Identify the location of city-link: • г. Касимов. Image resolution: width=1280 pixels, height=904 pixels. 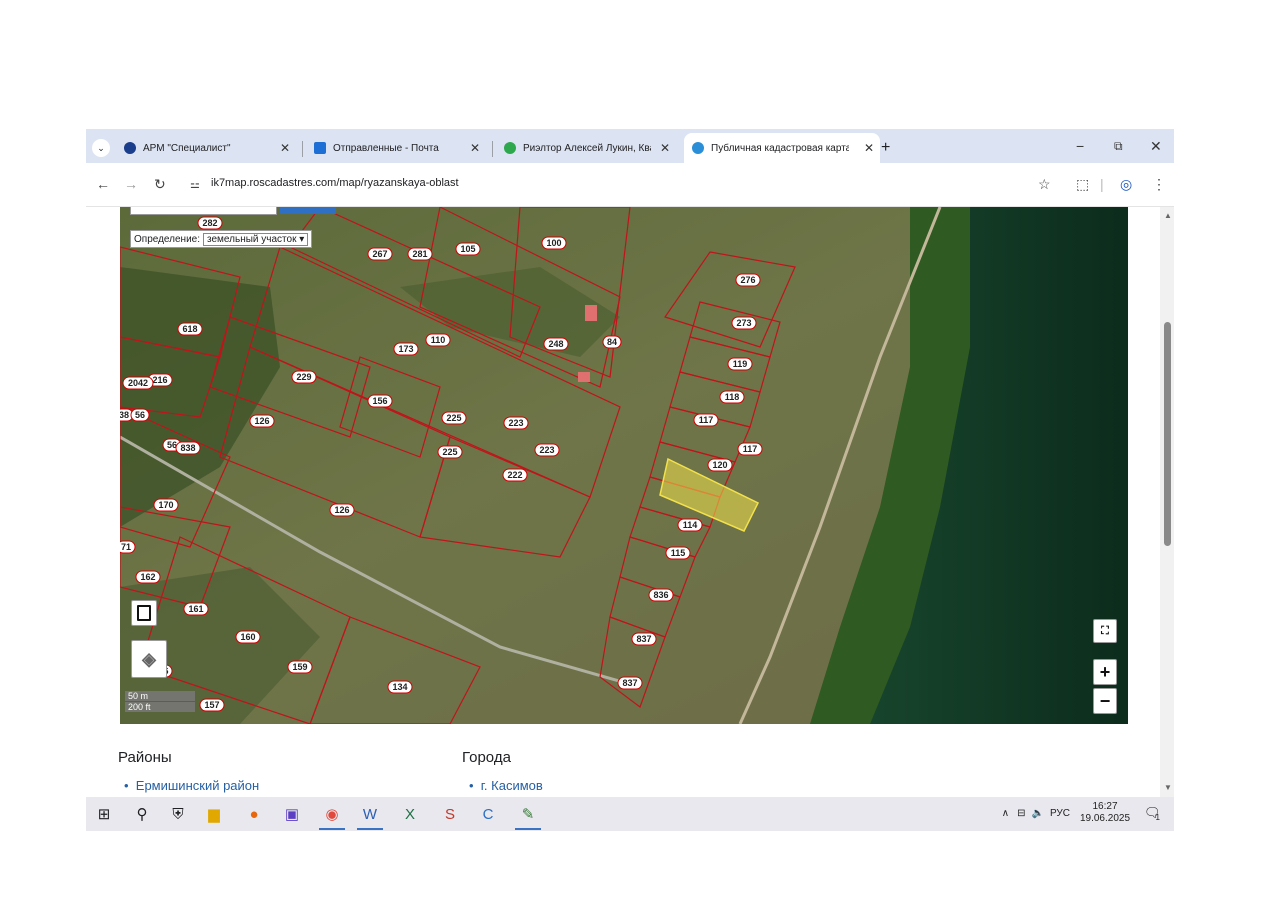
(506, 785).